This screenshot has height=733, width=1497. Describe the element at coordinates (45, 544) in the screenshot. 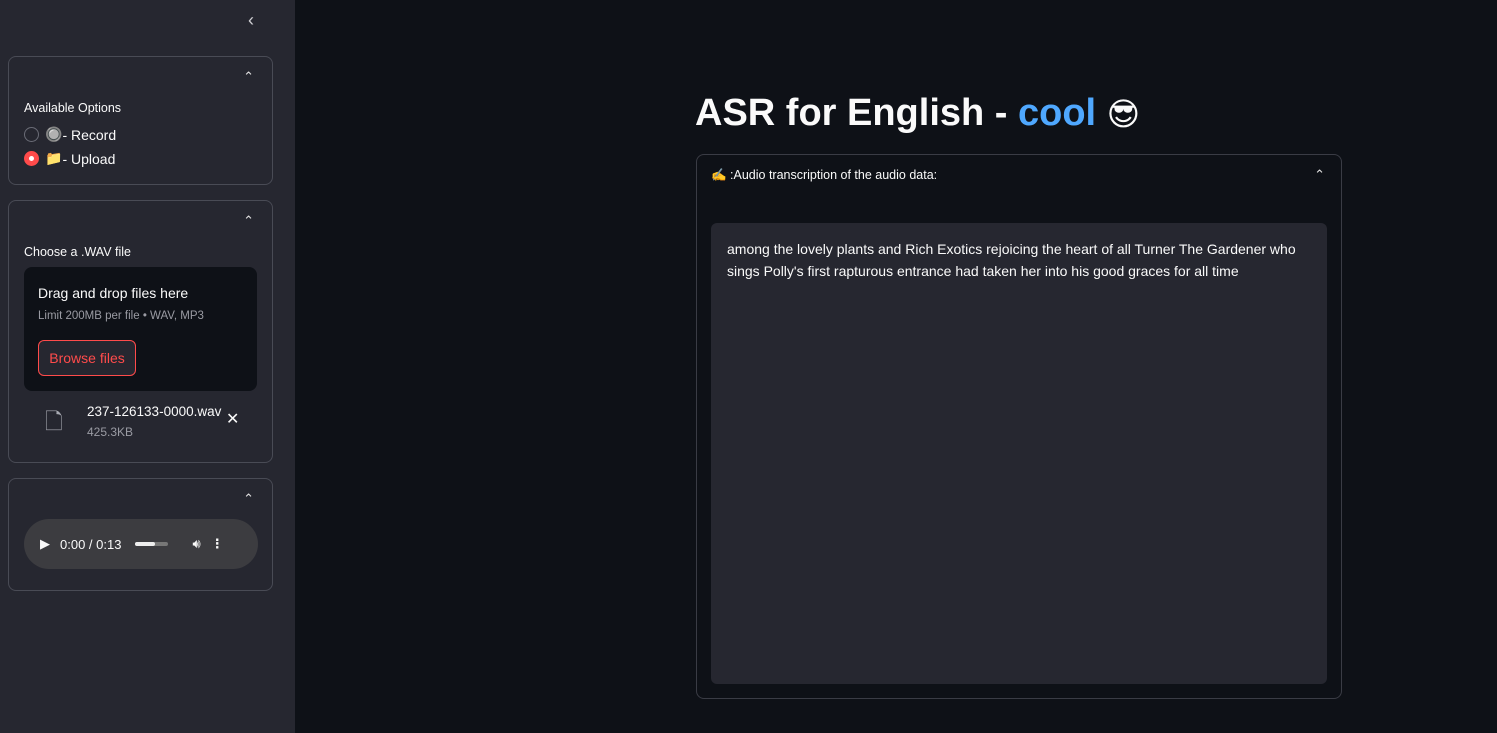

I see `play-icon: ▶` at that location.